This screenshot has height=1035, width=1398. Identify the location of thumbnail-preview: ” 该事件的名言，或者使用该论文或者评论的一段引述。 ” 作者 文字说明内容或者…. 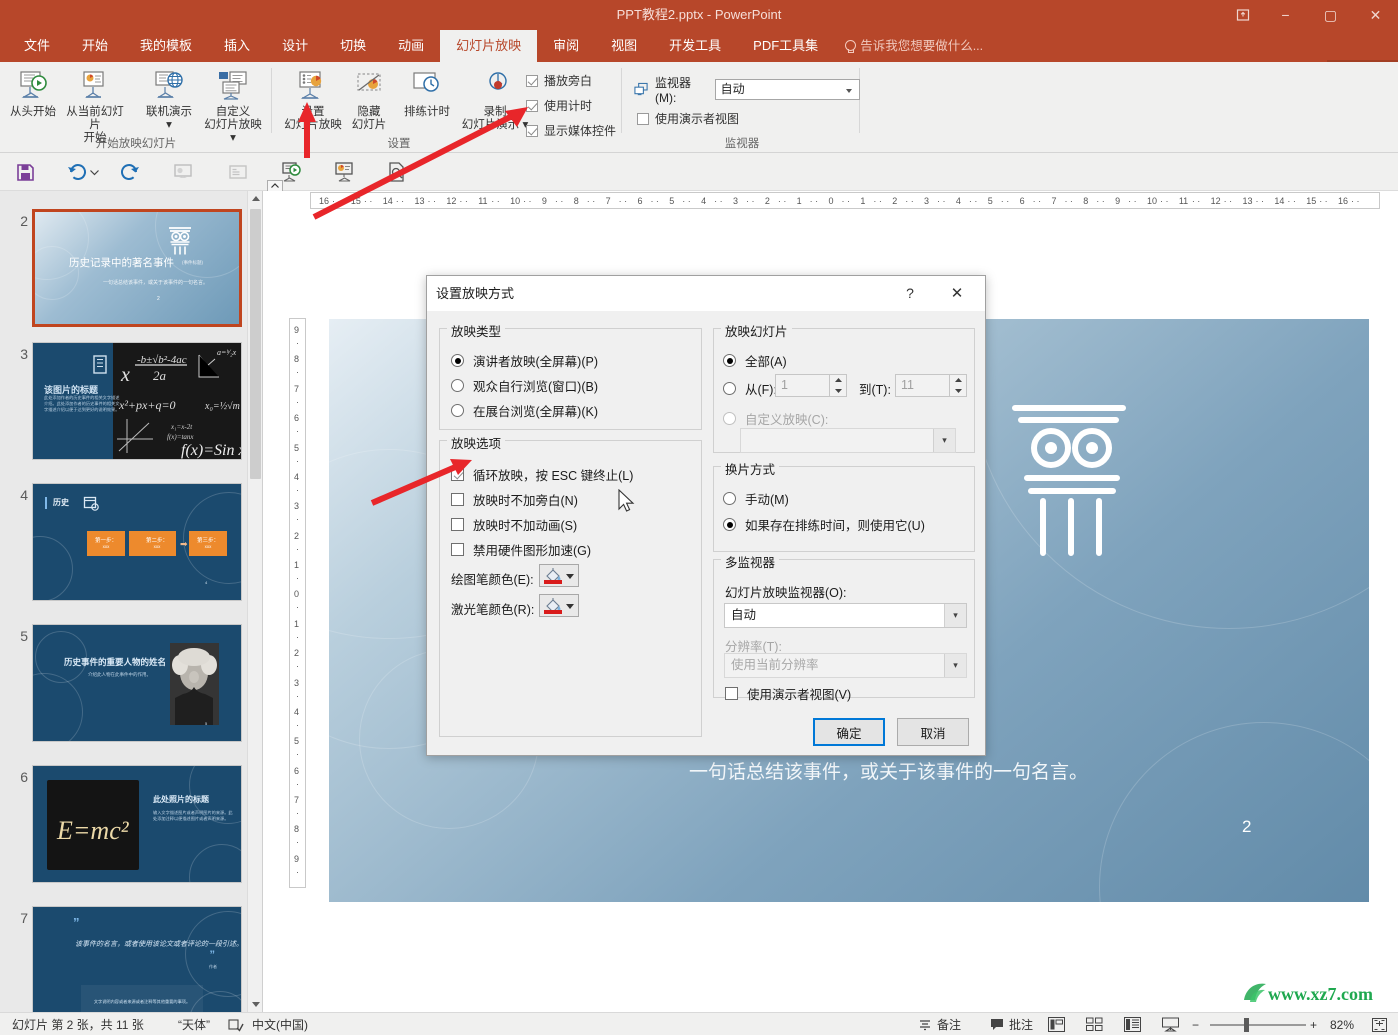
(137, 959).